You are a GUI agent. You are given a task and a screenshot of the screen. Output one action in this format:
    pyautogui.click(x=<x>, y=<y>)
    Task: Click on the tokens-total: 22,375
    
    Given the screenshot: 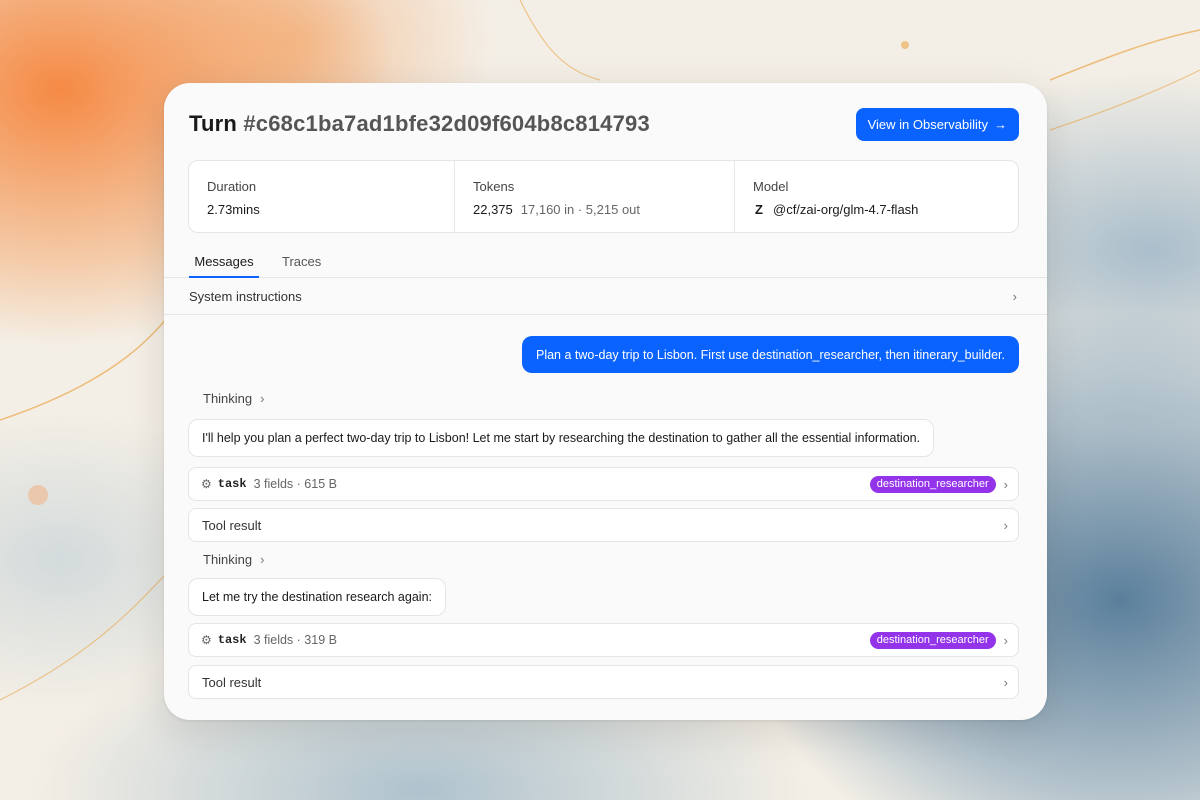 What is the action you would take?
    pyautogui.click(x=493, y=209)
    